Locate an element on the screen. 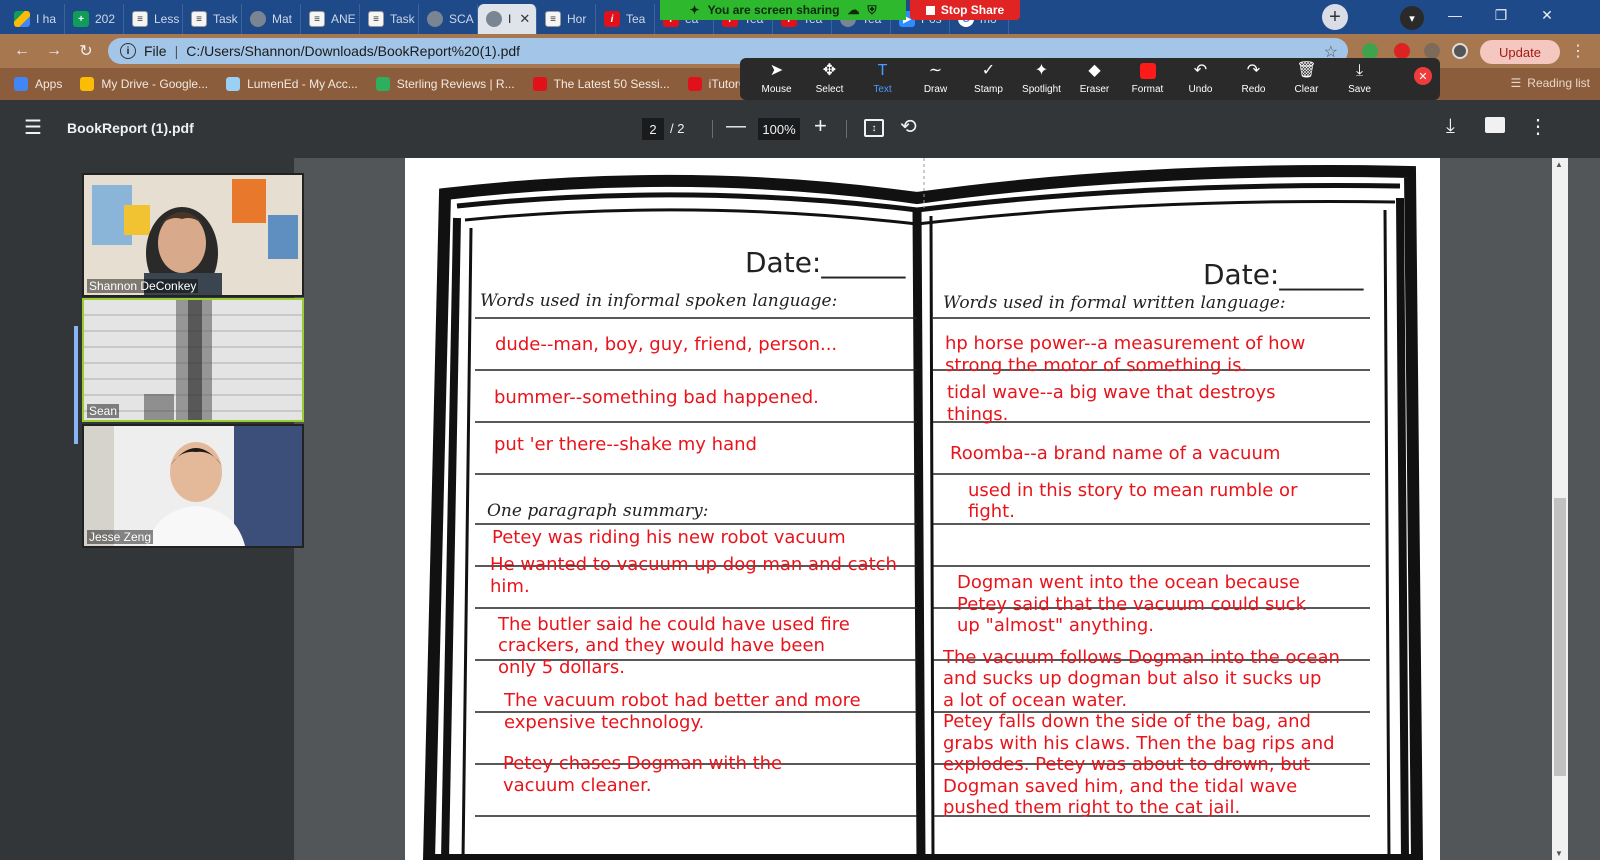 The image size is (1600, 860). zoom-out-icon: — is located at coordinates (736, 126).